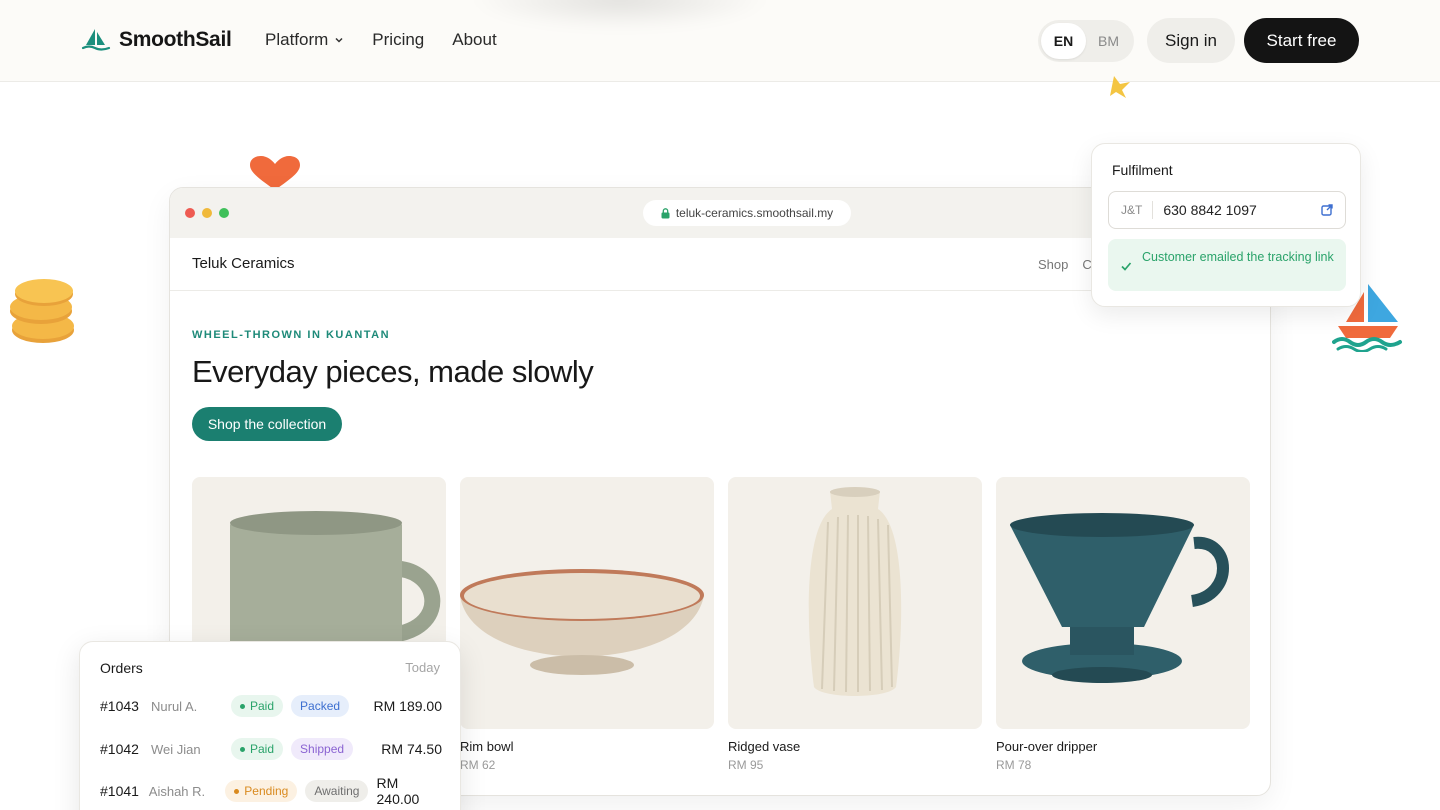 This screenshot has width=1440, height=810. What do you see at coordinates (337, 791) in the screenshot?
I see `fulfilment-badge: Awaiting` at bounding box center [337, 791].